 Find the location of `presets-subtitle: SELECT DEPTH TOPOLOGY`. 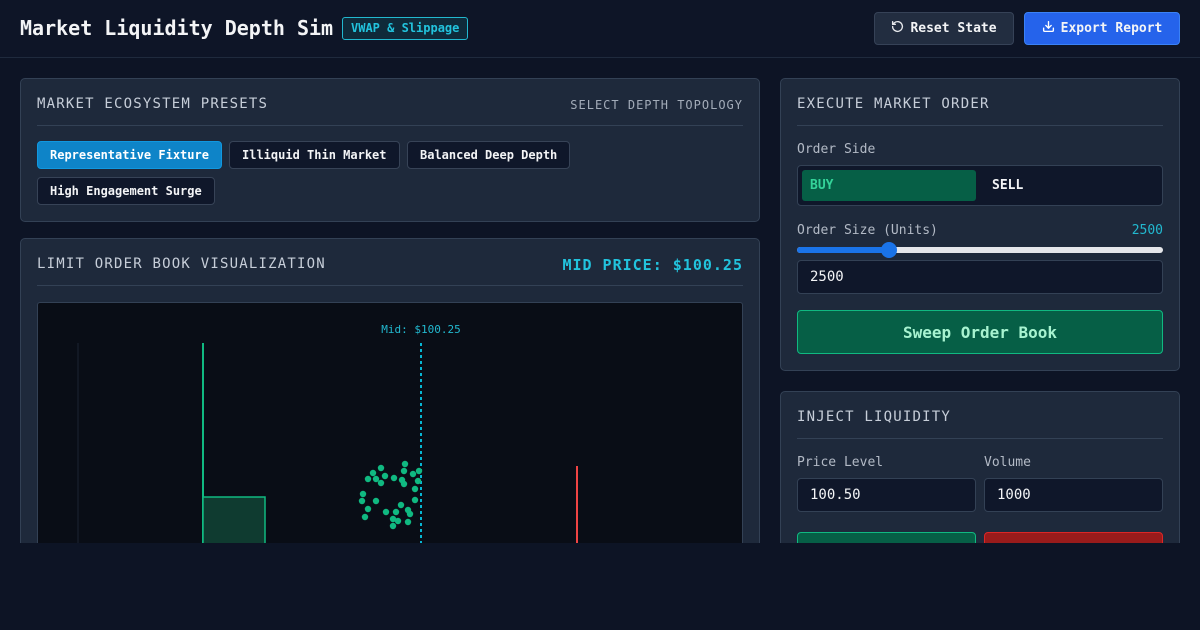

presets-subtitle: SELECT DEPTH TOPOLOGY is located at coordinates (656, 105).